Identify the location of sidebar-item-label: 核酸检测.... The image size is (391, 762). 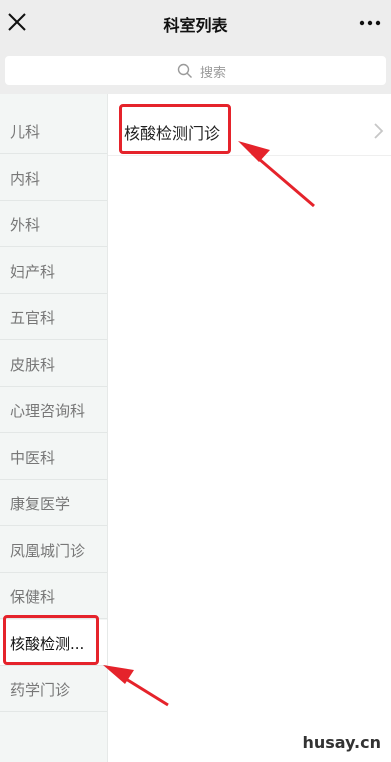
(47, 644).